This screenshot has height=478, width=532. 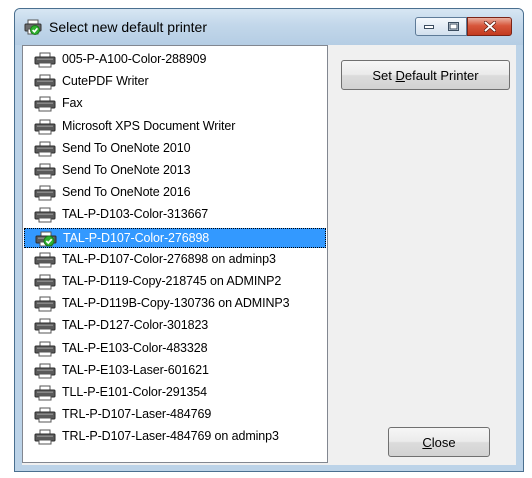 I want to click on close-x-icon, so click(x=489, y=26).